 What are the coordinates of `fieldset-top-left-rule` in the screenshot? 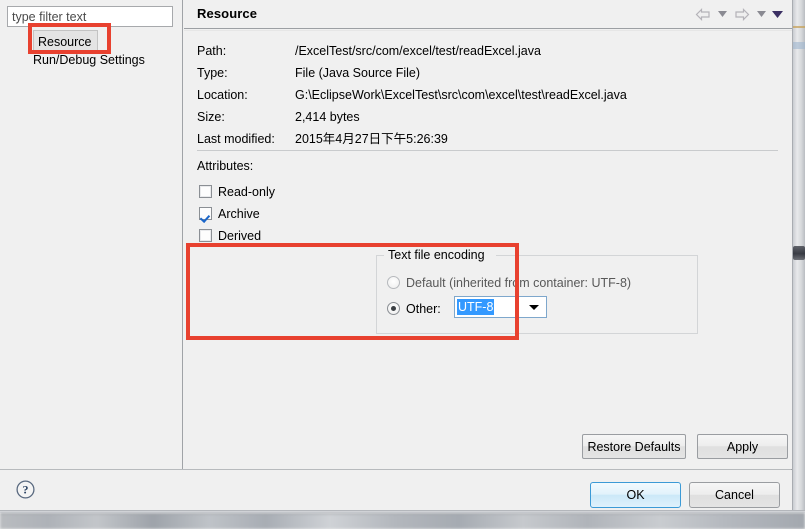 It's located at (380, 255).